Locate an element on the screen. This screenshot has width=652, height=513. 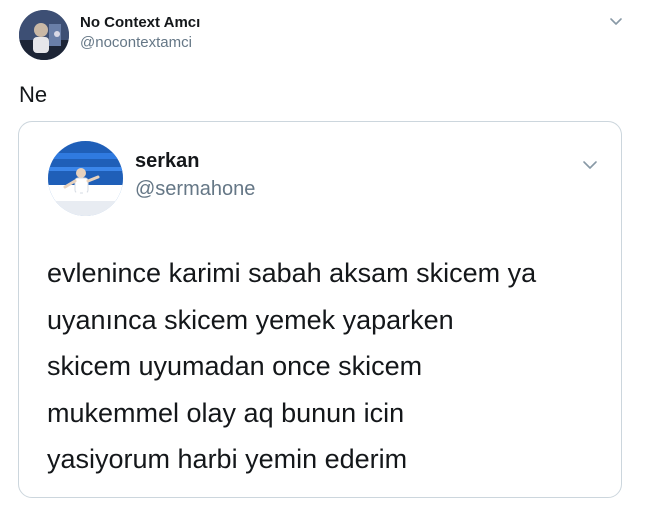
quoted-author-name: serkan is located at coordinates (167, 161).